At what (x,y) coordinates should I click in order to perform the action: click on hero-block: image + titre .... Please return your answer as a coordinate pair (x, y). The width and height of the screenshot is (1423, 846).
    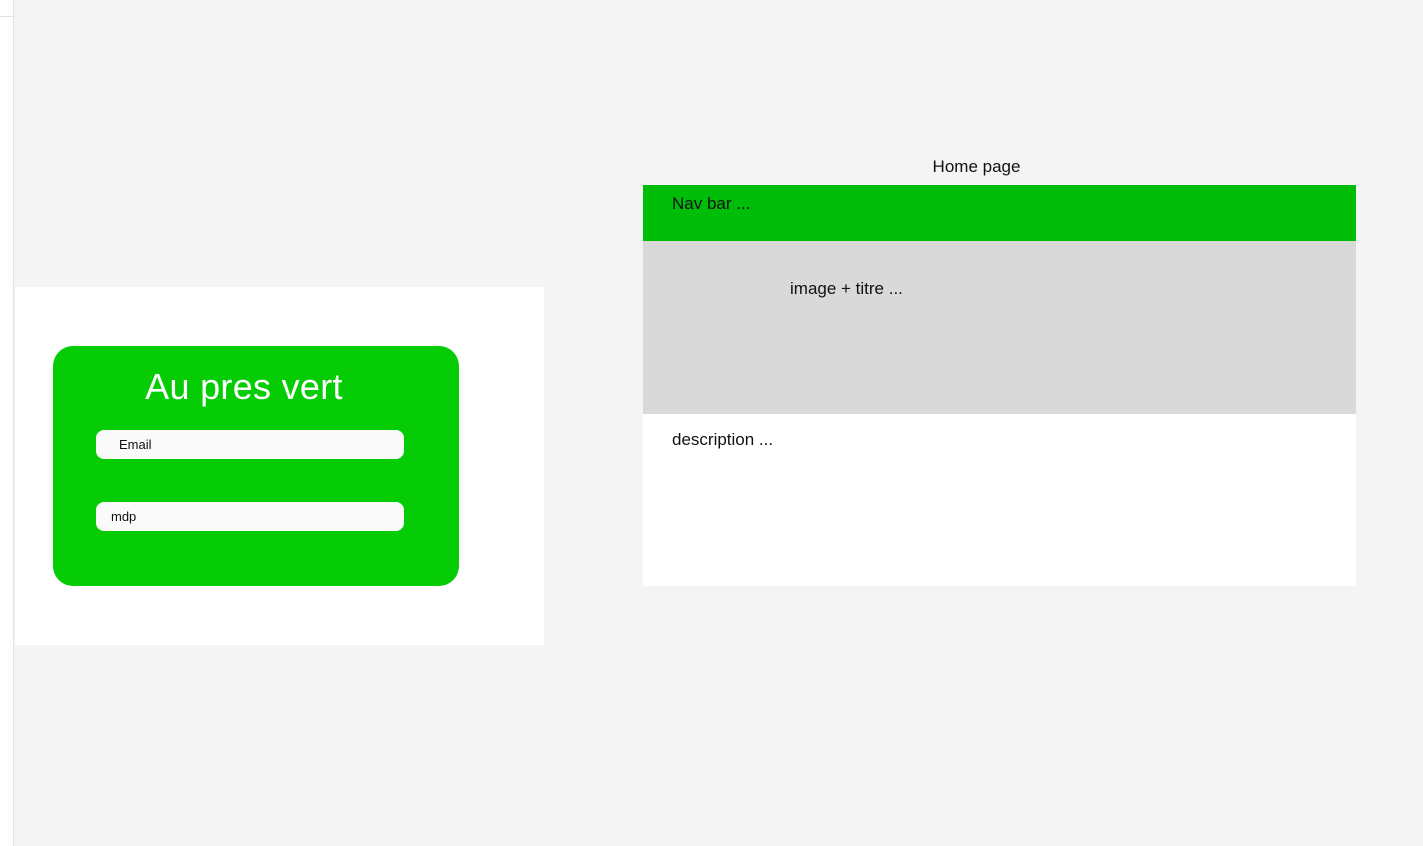
    Looking at the image, I should click on (999, 327).